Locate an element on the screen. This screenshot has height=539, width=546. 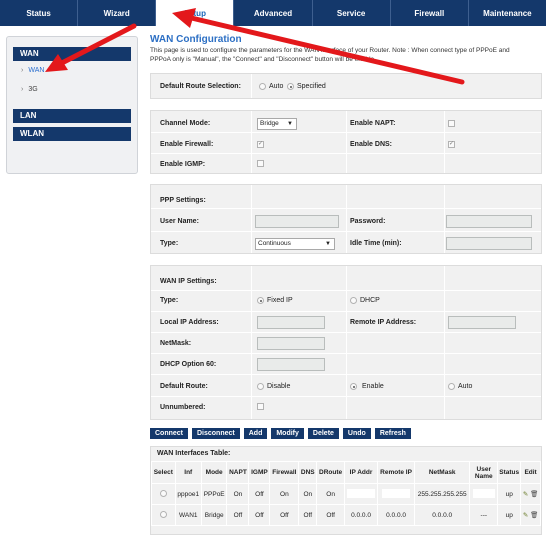
user-name-cell: --- is located at coordinates (484, 515).